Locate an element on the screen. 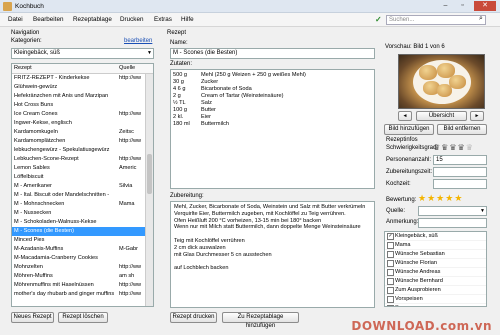 This screenshot has height=335, width=500. recipe-row: Lemon Sables Americ is located at coordinates (82, 168).